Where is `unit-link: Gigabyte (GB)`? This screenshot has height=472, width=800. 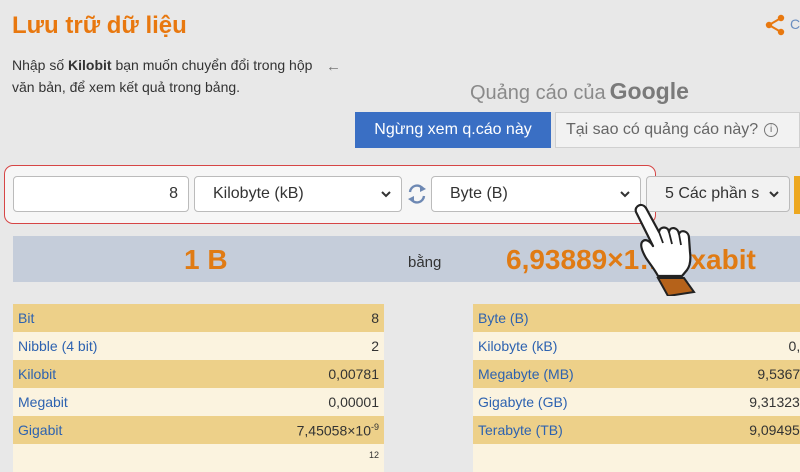 unit-link: Gigabyte (GB) is located at coordinates (522, 402).